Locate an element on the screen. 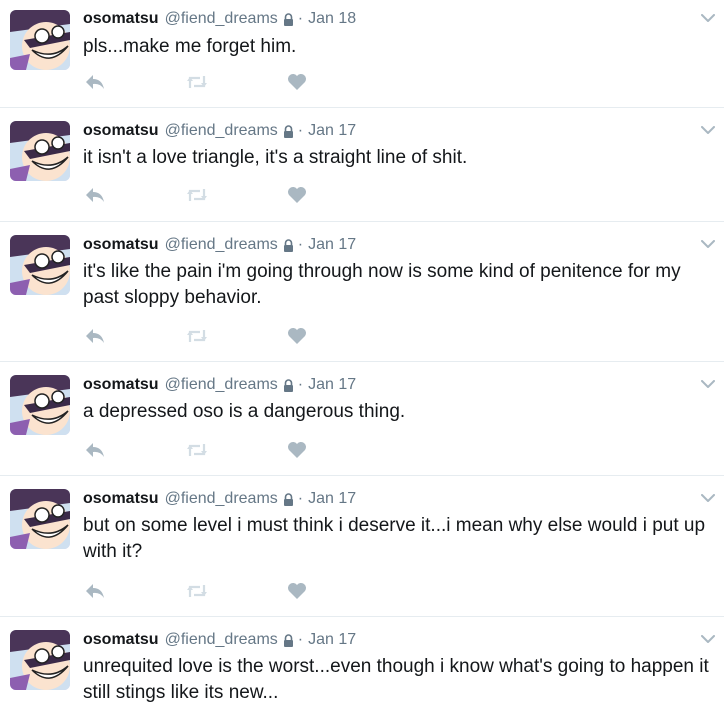 The width and height of the screenshot is (724, 716). tweet-header: osomatsu @fiend_dreams · Jan 18 is located at coordinates (219, 19).